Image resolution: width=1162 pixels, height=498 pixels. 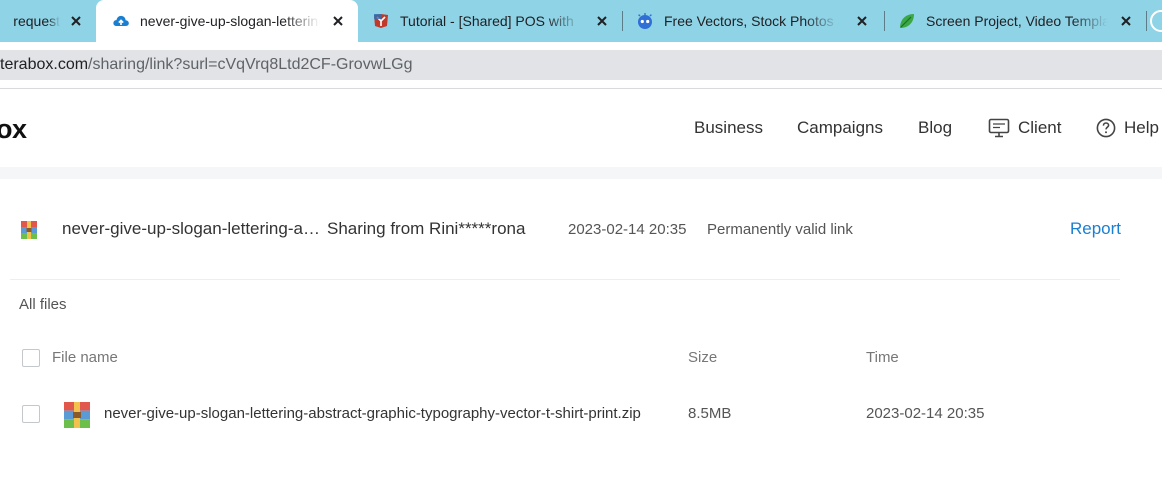 I want to click on robot-face-icon, so click(x=645, y=21).